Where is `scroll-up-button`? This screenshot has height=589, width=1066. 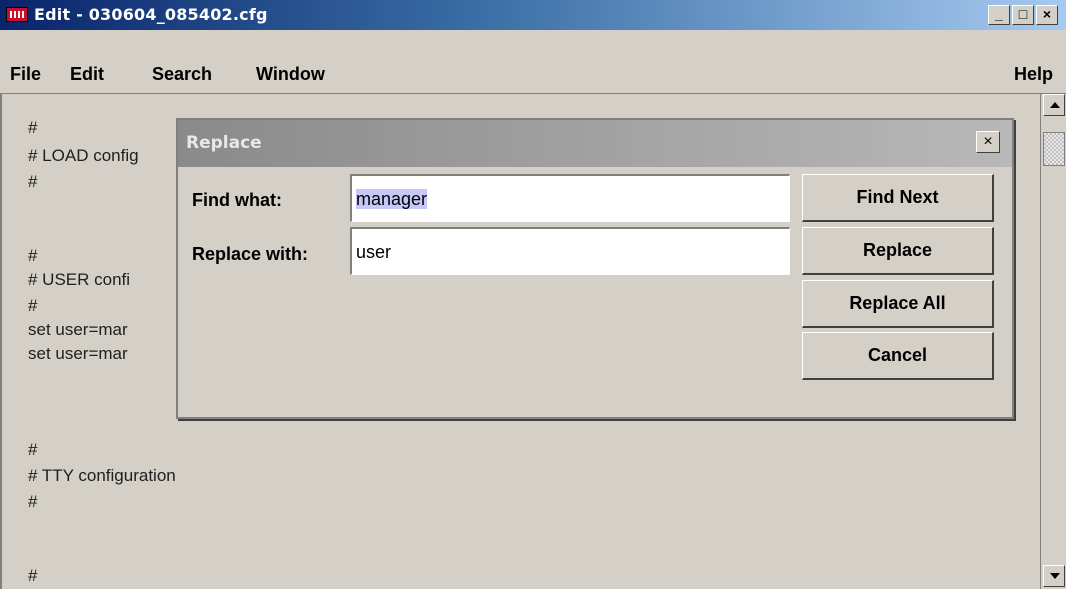 scroll-up-button is located at coordinates (1054, 105).